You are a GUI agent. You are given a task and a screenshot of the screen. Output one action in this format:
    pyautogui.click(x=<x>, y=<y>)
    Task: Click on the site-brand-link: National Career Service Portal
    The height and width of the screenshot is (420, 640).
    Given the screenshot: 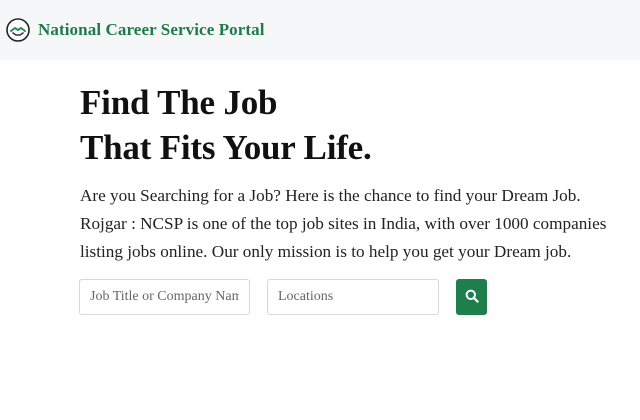 What is the action you would take?
    pyautogui.click(x=151, y=30)
    